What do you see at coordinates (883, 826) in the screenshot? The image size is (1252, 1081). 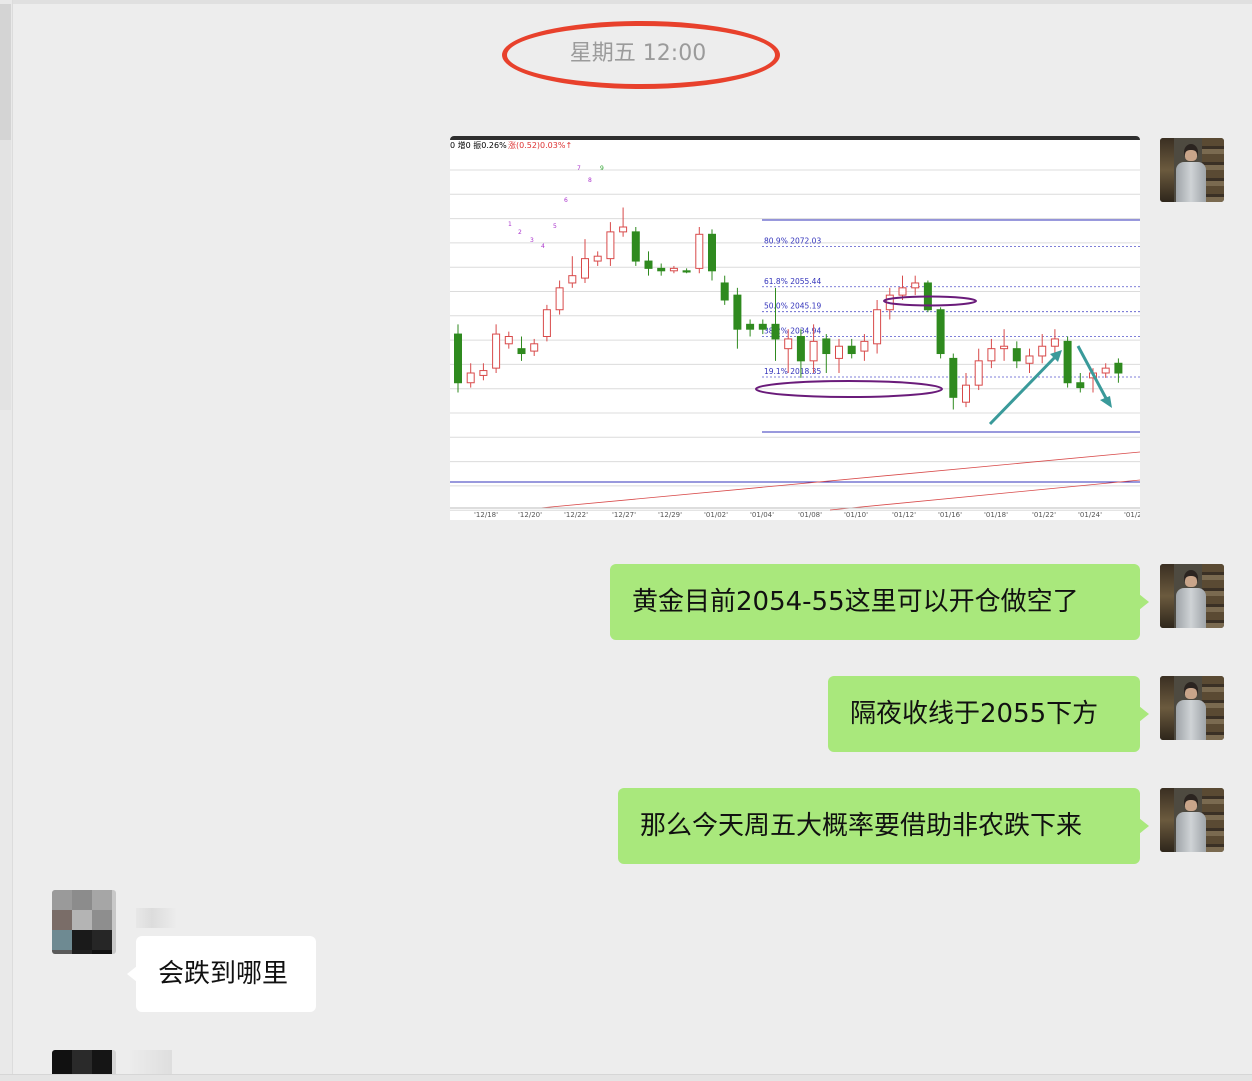 I see `message-bubble-self: 那么今天周五大概率要借助非农跌下来` at bounding box center [883, 826].